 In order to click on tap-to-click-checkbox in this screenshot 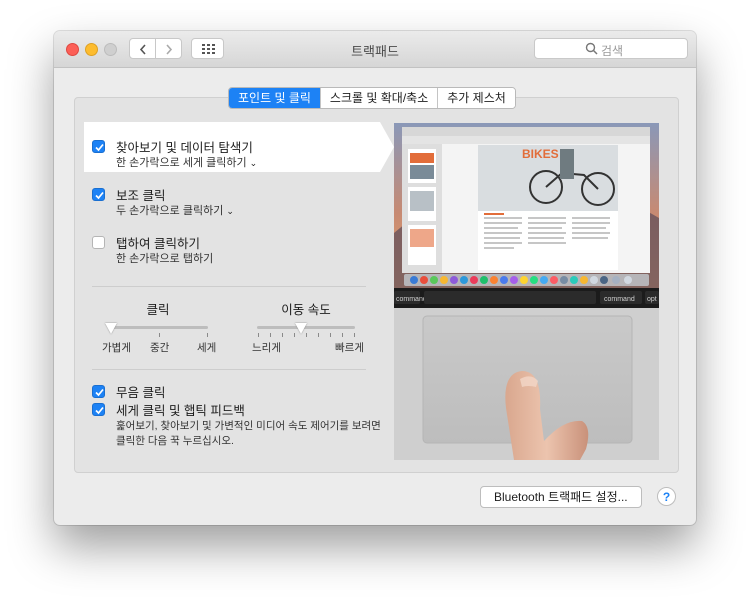, I will do `click(98, 242)`.